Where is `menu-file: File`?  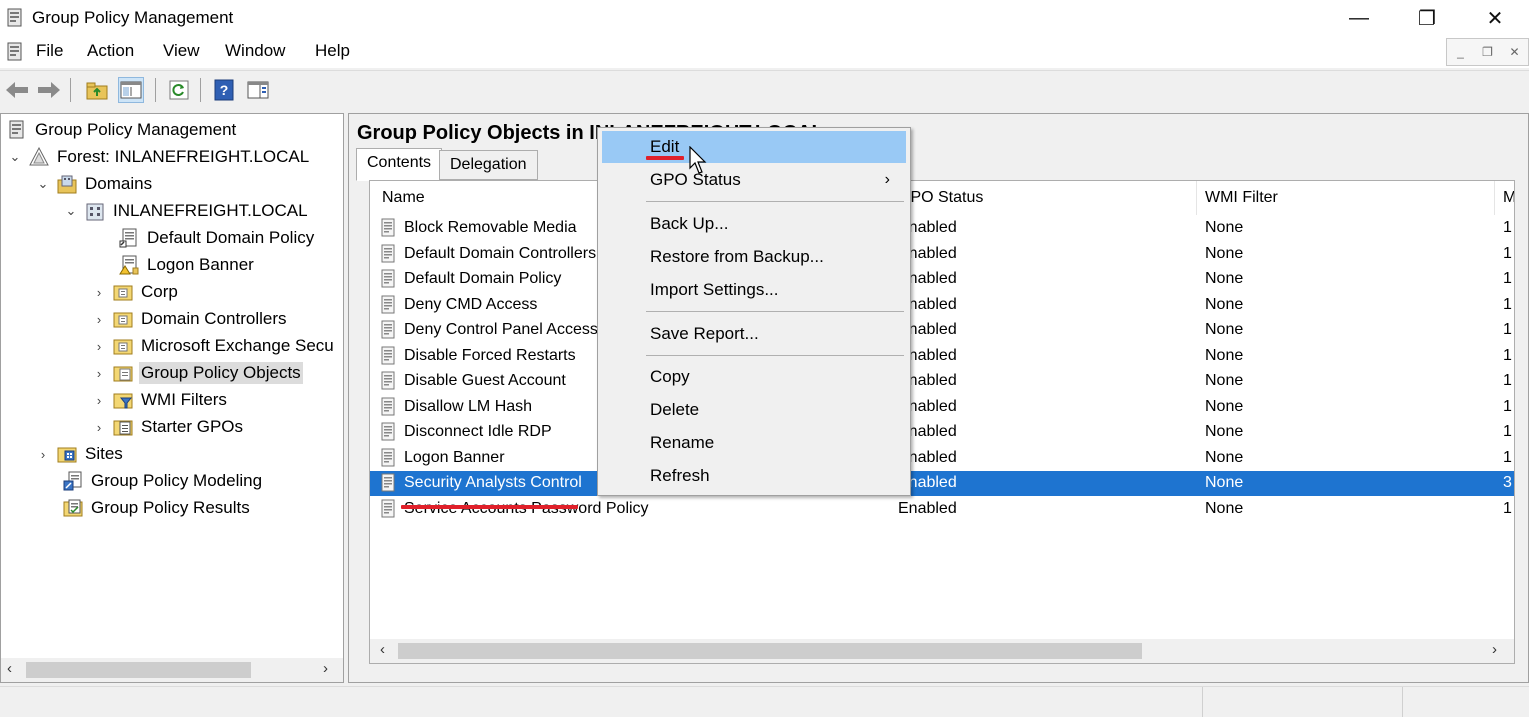 menu-file: File is located at coordinates (49, 51).